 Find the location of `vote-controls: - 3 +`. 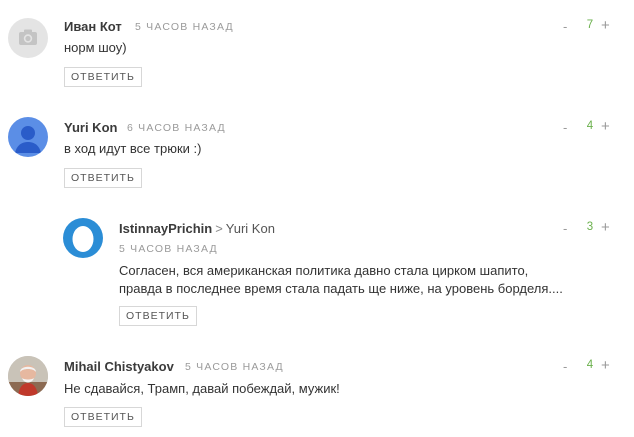

vote-controls: - 3 + is located at coordinates (593, 228).